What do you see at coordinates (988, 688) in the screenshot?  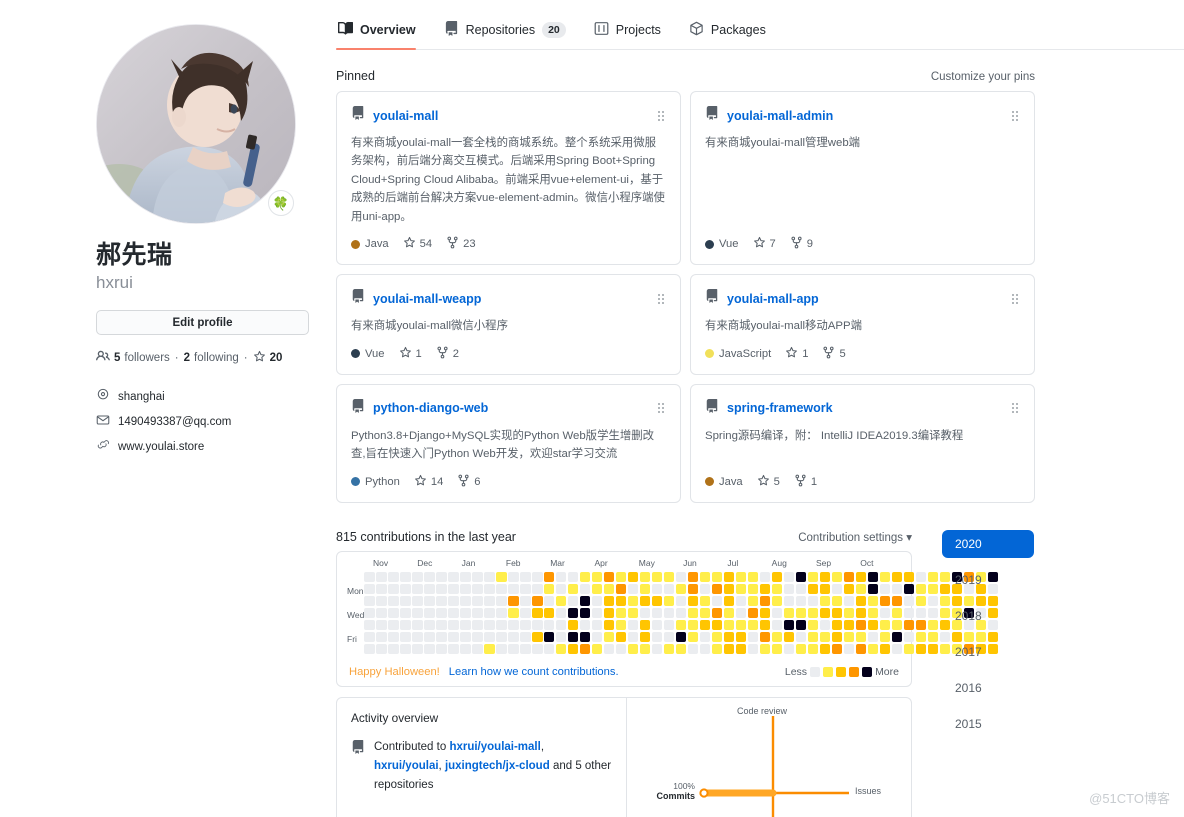 I see `year-option-2016: 2016` at bounding box center [988, 688].